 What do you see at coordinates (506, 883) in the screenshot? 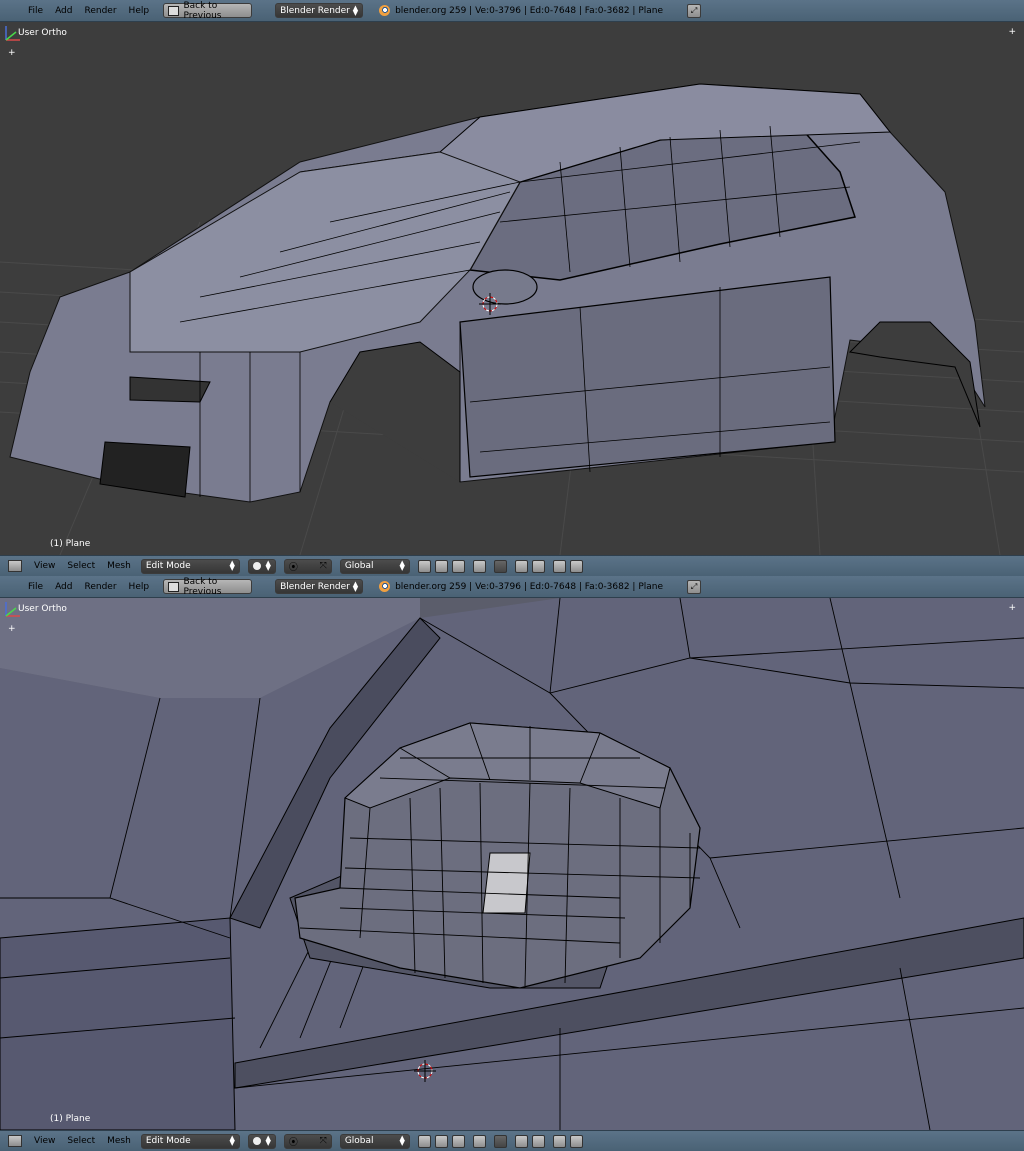
I see `mirror-highlight` at bounding box center [506, 883].